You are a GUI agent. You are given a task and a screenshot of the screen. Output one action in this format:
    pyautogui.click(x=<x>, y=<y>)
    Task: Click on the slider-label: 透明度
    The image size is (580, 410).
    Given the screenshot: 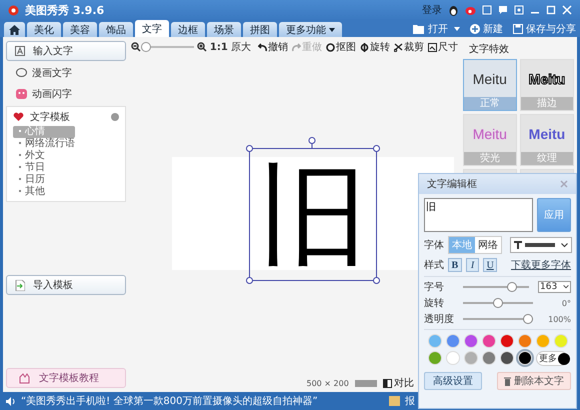 What is the action you would take?
    pyautogui.click(x=439, y=319)
    